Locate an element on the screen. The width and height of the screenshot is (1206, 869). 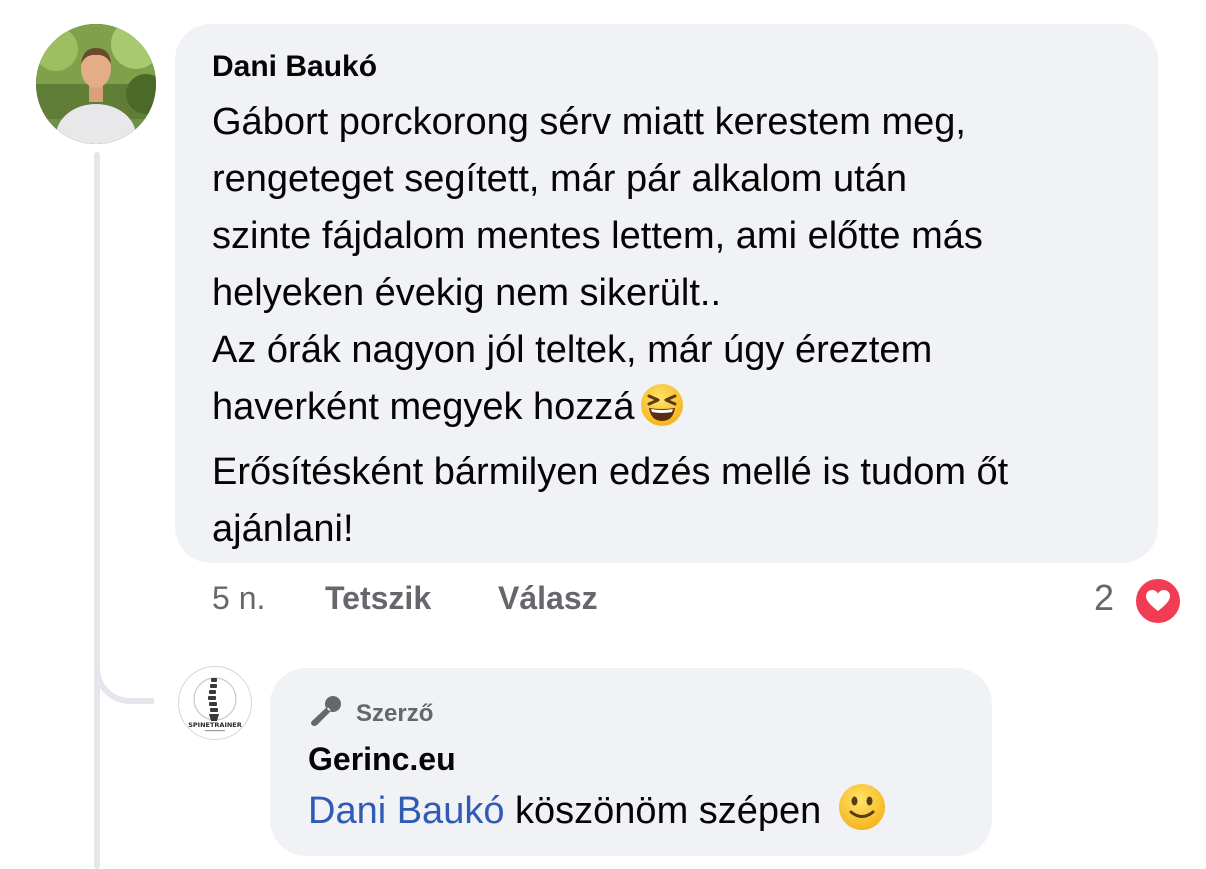
reply-body: Dani Baukó köszönöm szépen is located at coordinates (597, 814).